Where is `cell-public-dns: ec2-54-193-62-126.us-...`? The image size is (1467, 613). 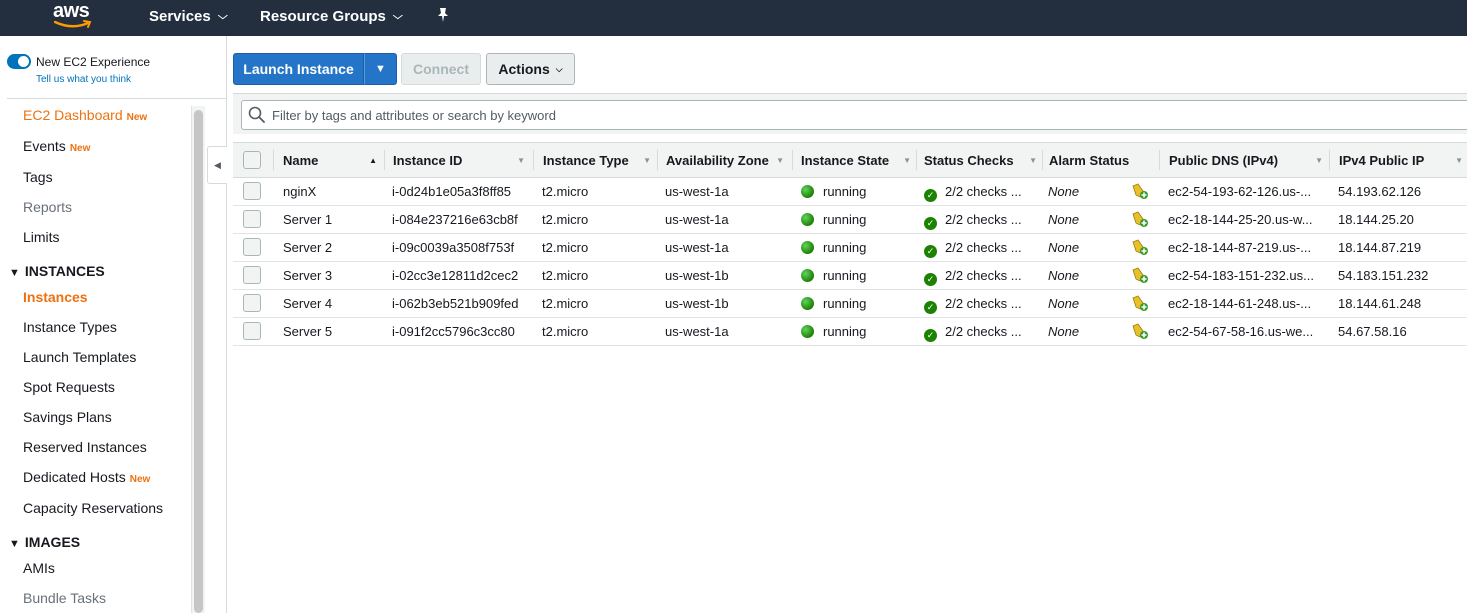
cell-public-dns: ec2-54-193-62-126.us-... is located at coordinates (1240, 191).